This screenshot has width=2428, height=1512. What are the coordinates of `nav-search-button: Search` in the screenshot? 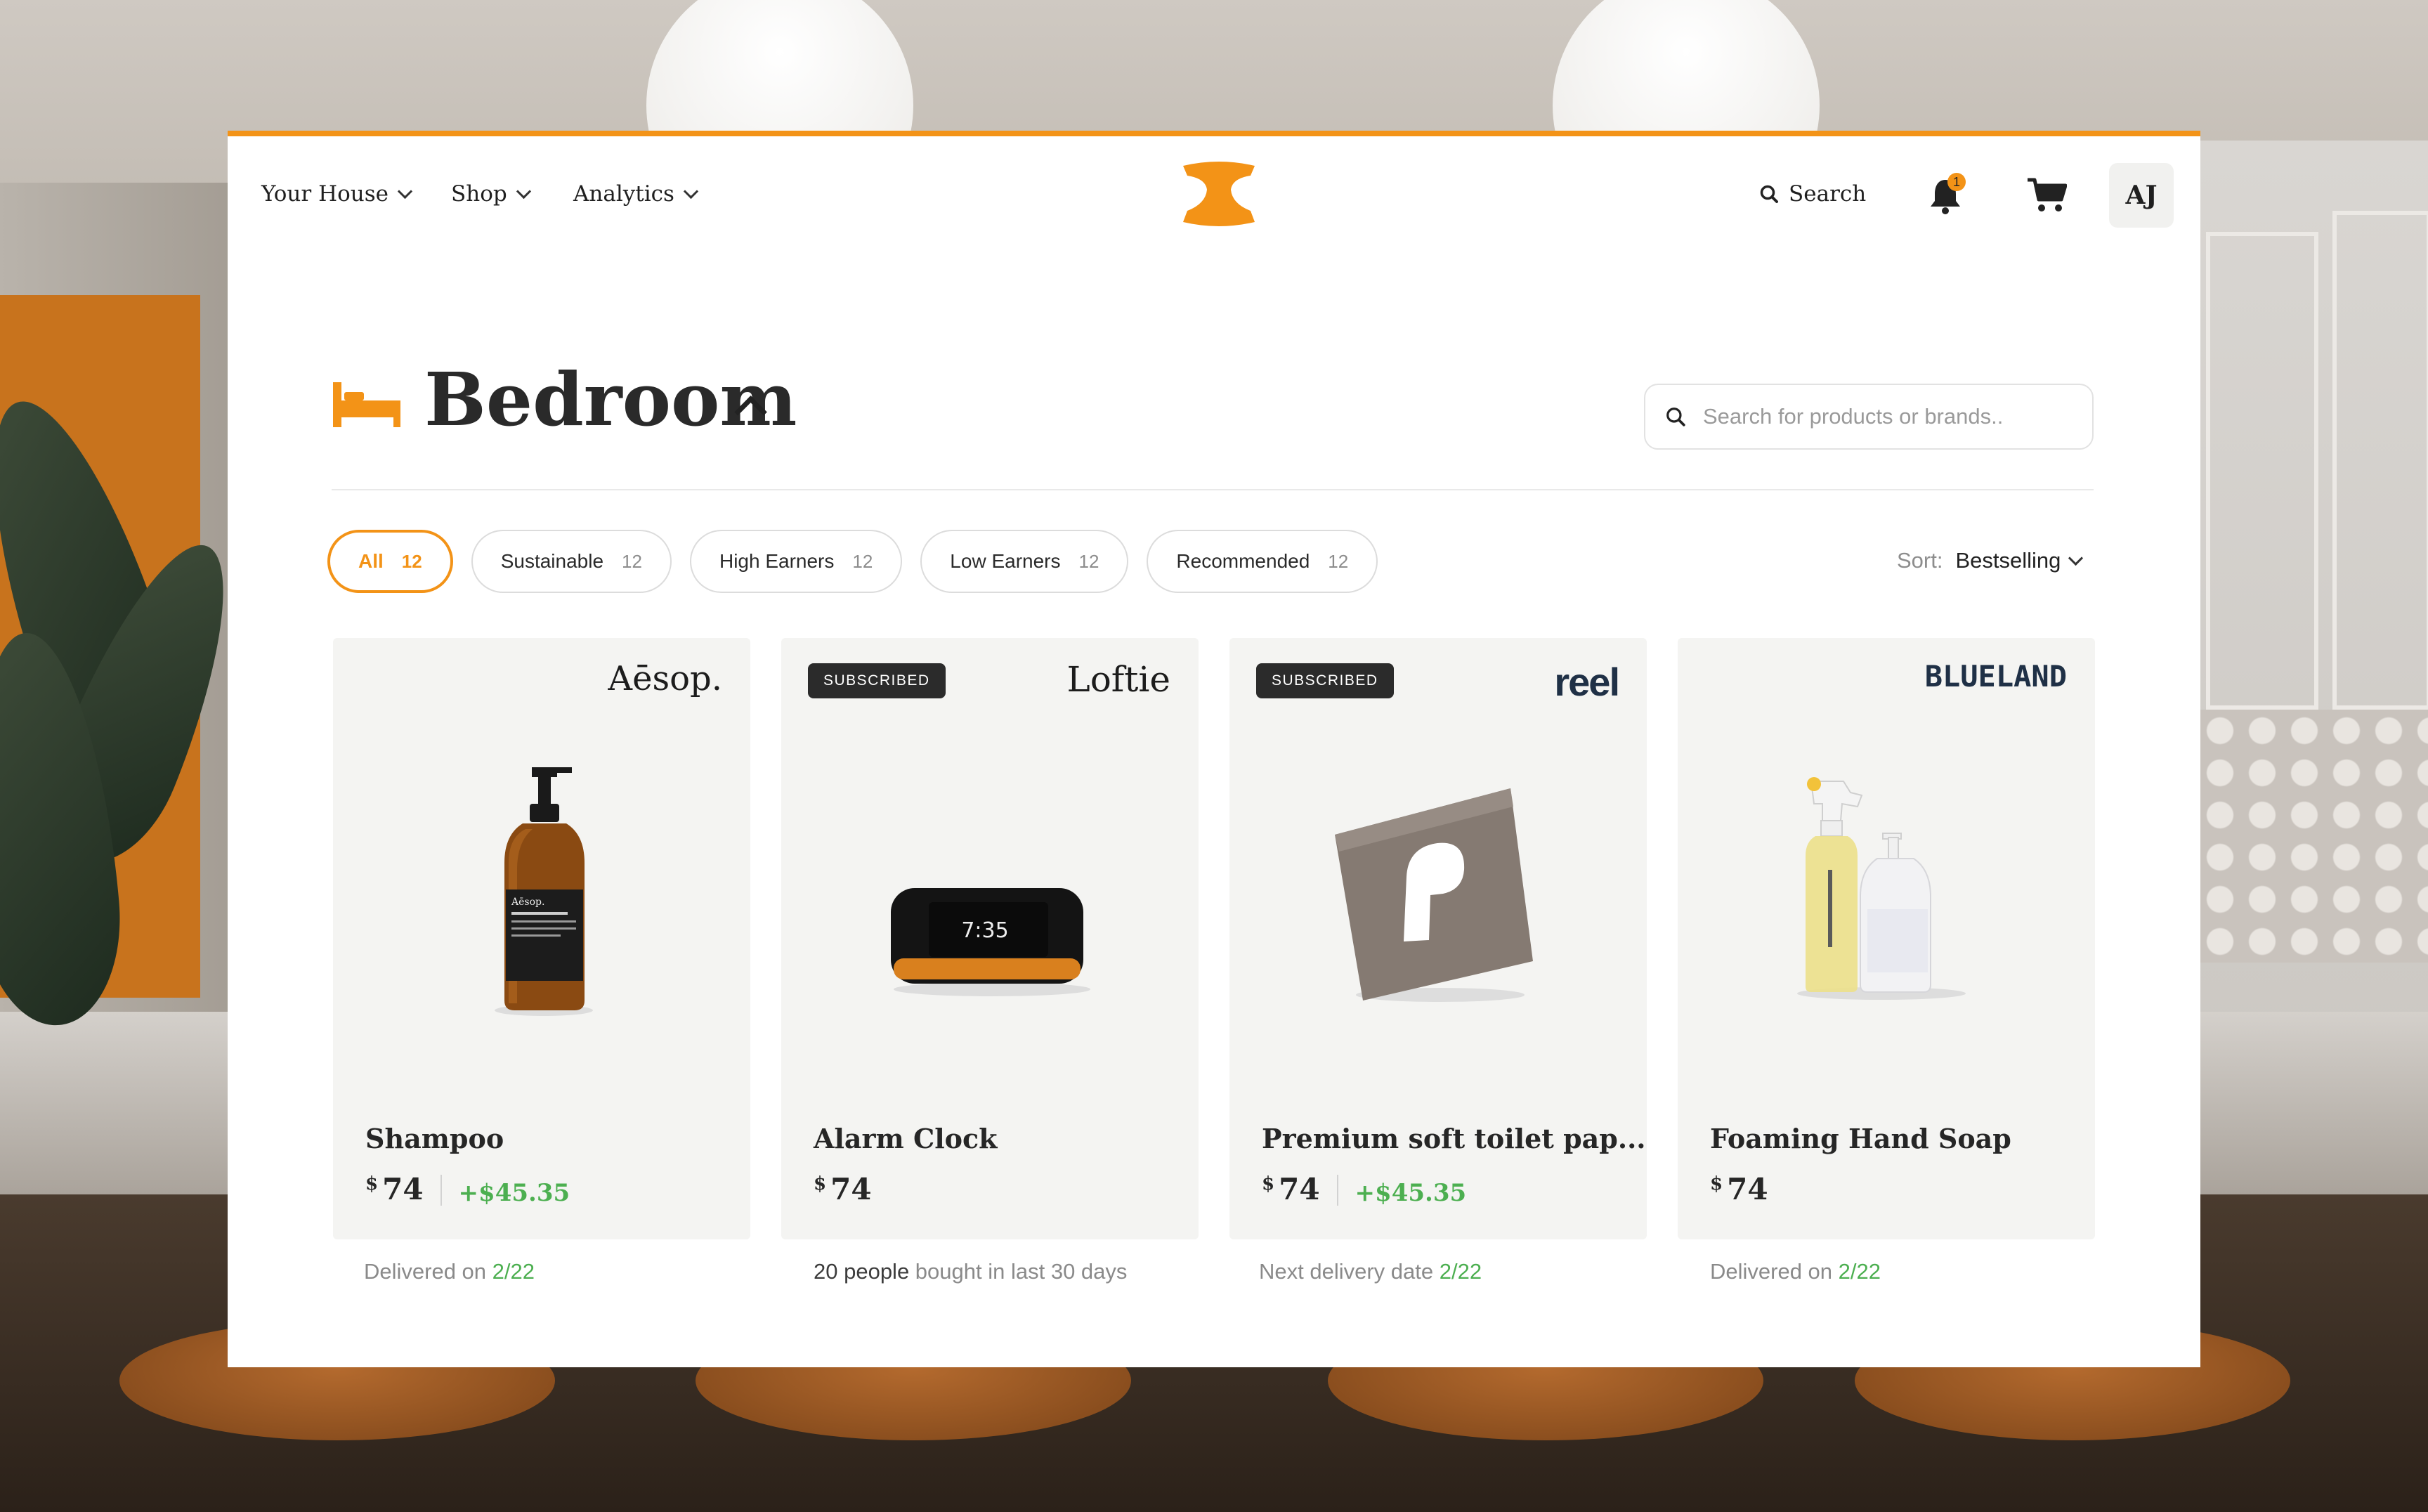 It's located at (1813, 194).